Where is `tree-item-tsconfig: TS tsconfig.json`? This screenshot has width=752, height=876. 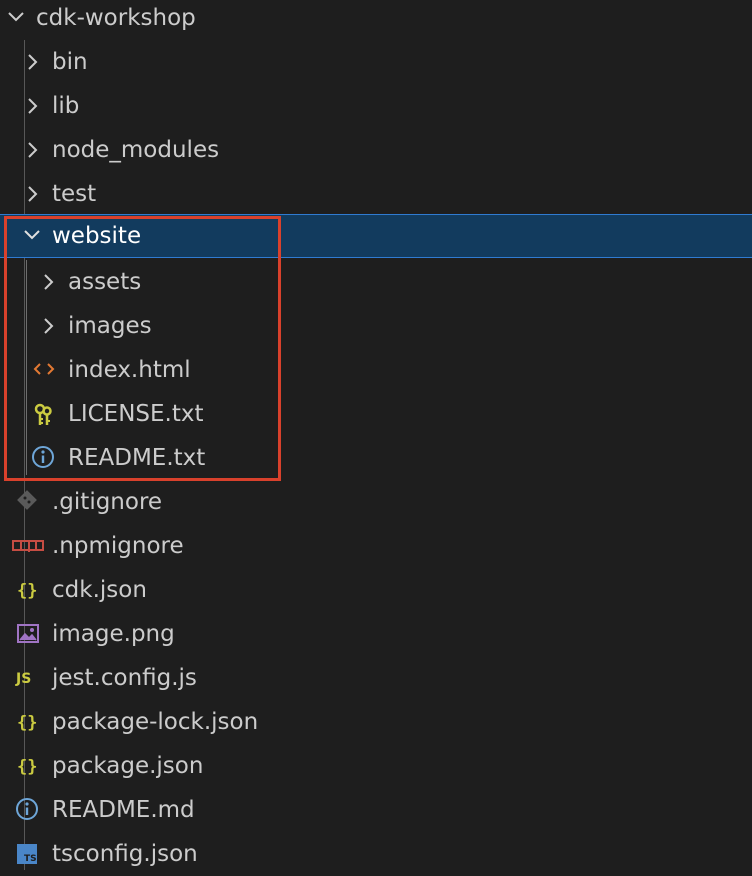 tree-item-tsconfig: TS tsconfig.json is located at coordinates (376, 854).